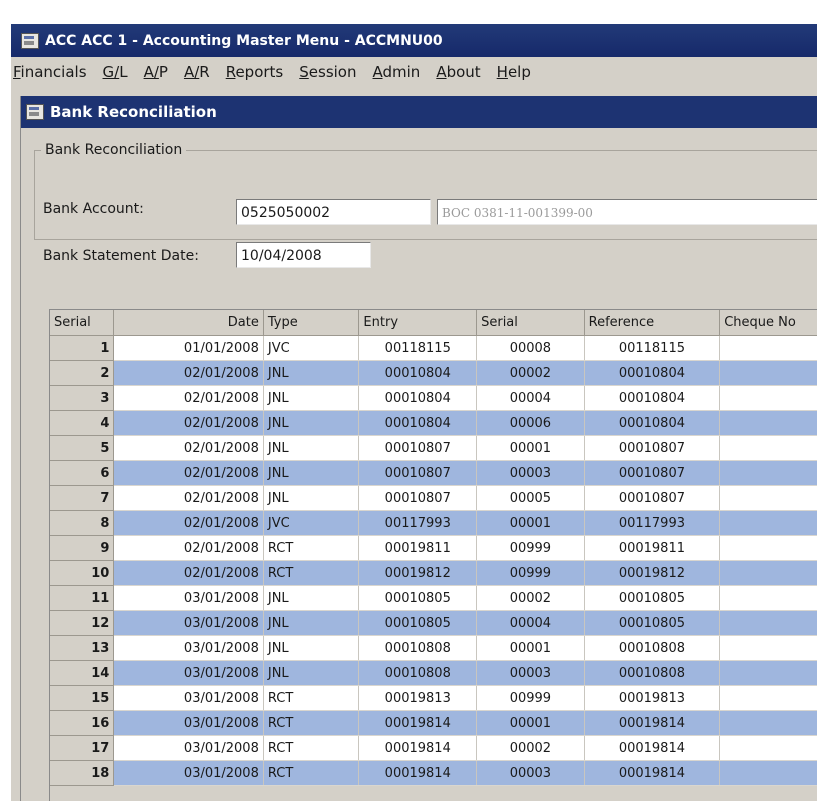 Image resolution: width=817 pixels, height=801 pixels. What do you see at coordinates (53, 72) in the screenshot?
I see `menu-financials: Financials` at bounding box center [53, 72].